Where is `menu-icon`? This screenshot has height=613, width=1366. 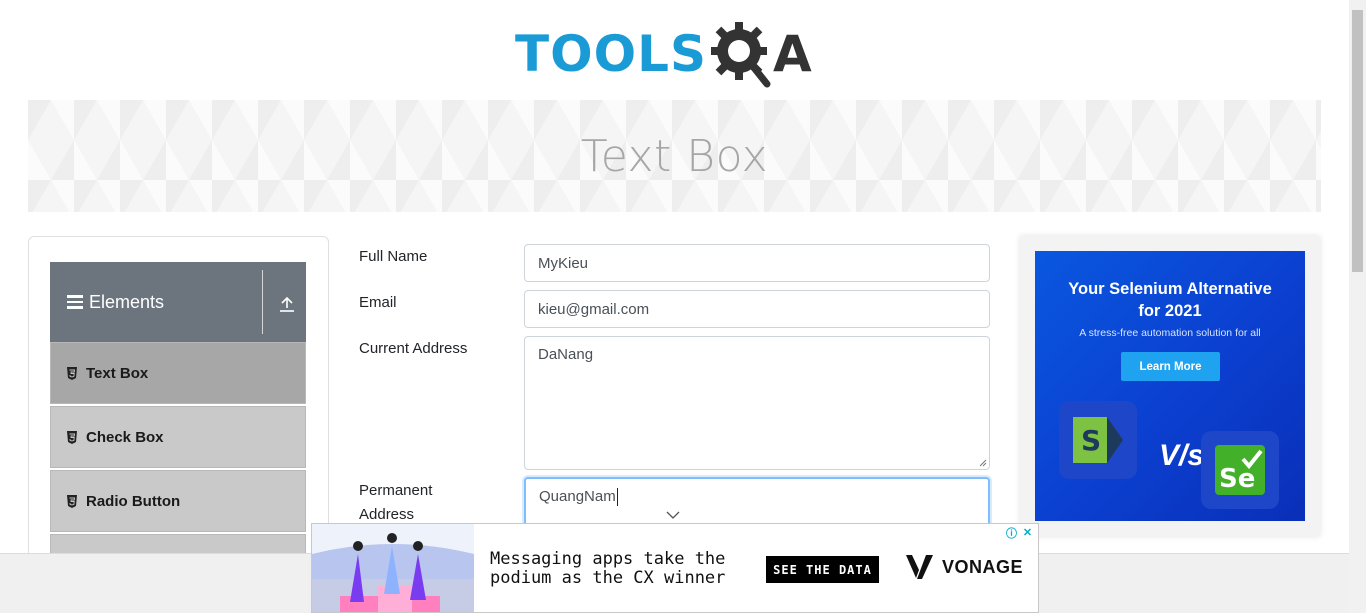 menu-icon is located at coordinates (75, 302).